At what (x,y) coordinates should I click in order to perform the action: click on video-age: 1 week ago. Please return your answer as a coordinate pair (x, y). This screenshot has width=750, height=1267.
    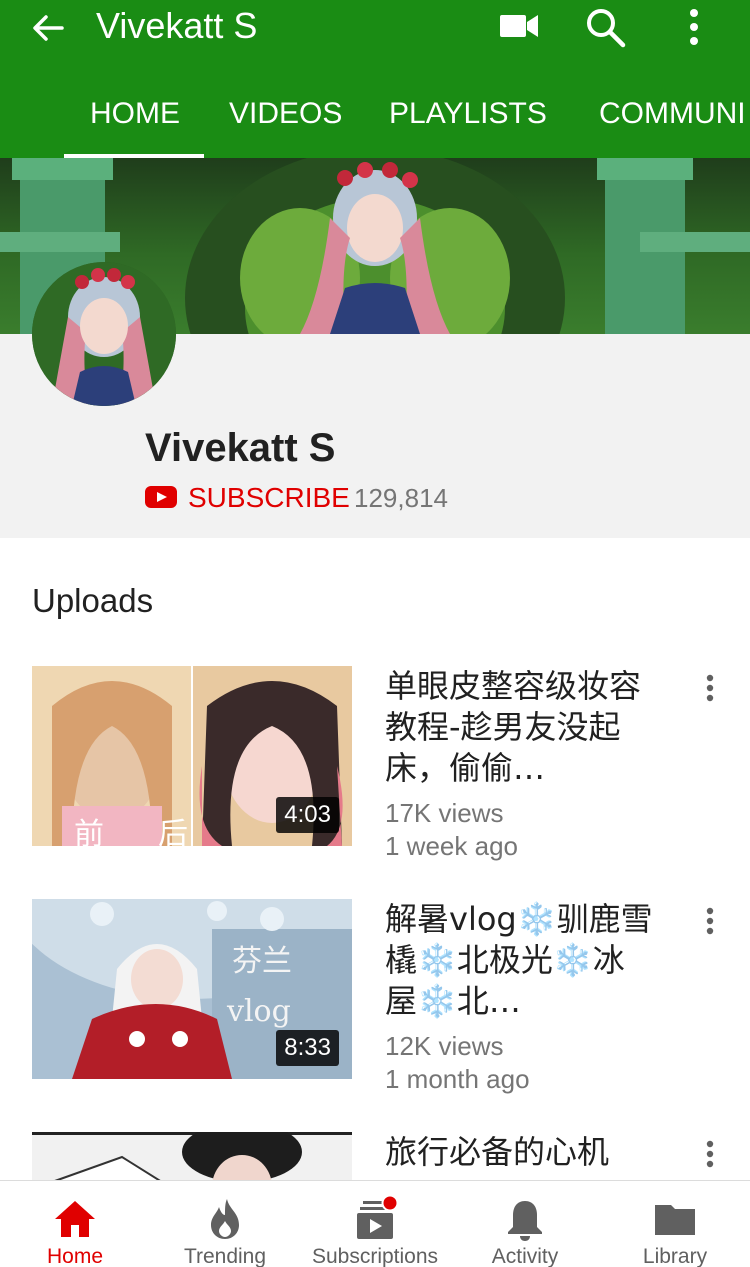
    Looking at the image, I should click on (451, 846).